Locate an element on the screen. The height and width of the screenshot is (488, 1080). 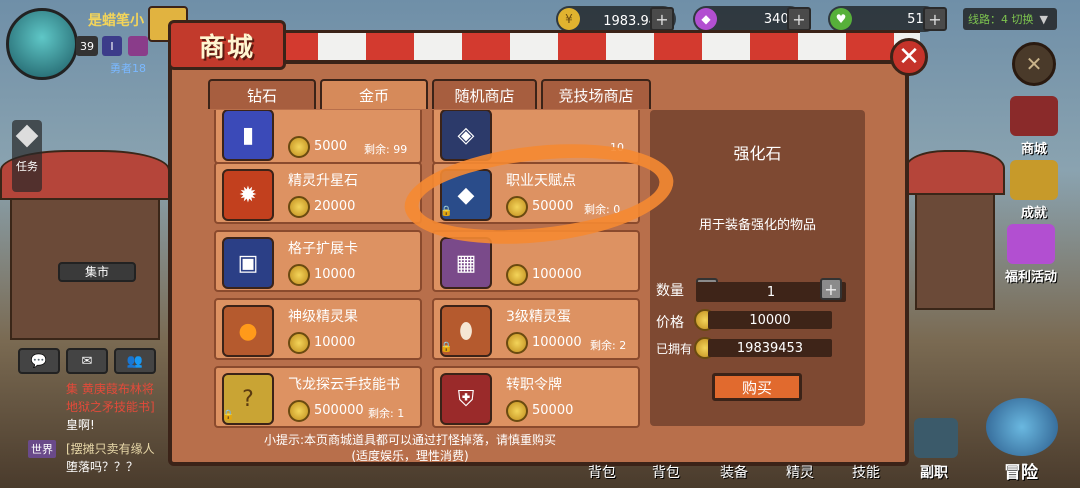
line-select: 线路：4 切换 ▼ is located at coordinates (1010, 19).